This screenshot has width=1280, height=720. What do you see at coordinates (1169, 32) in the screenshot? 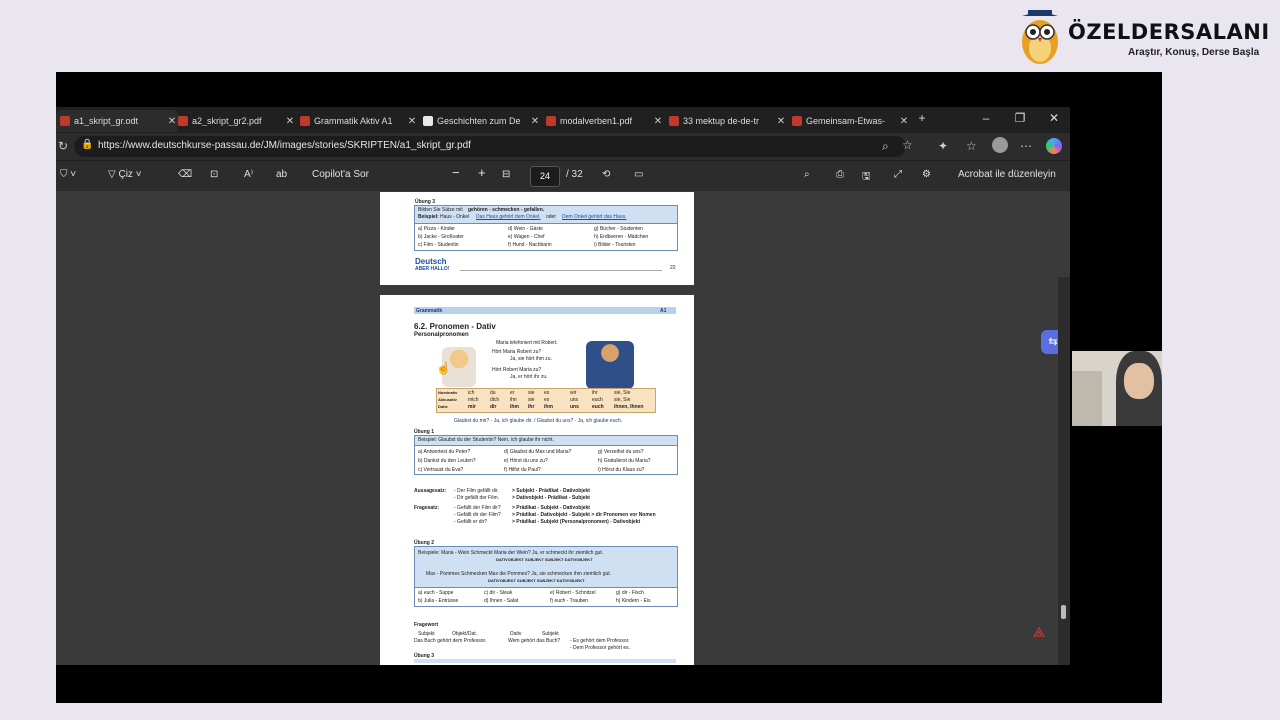
I see `brand-title: ÖZELDERSALANI` at bounding box center [1169, 32].